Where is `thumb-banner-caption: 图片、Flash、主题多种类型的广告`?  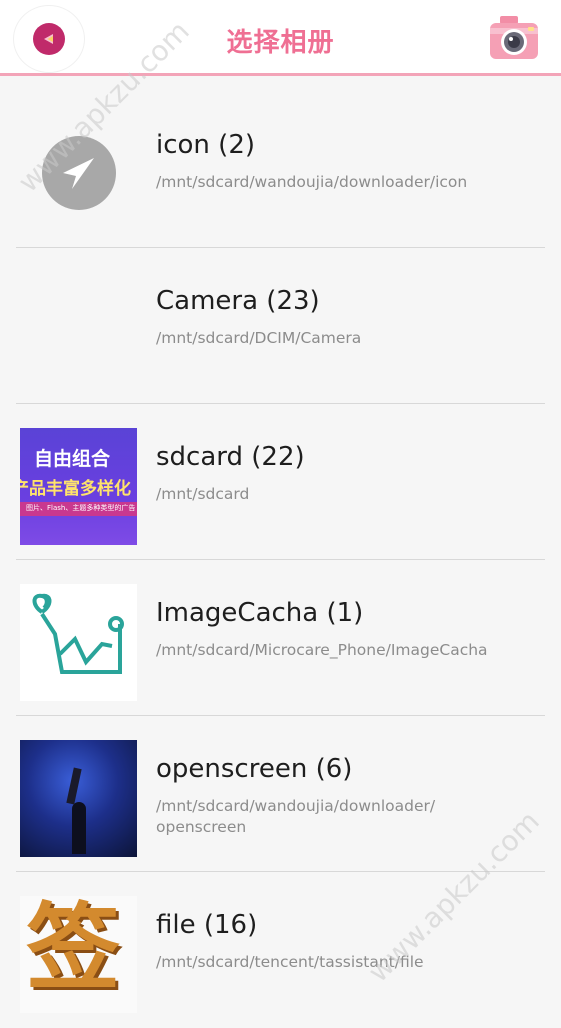
thumb-banner-caption: 图片、Flash、主题多种类型的广告 is located at coordinates (81, 508).